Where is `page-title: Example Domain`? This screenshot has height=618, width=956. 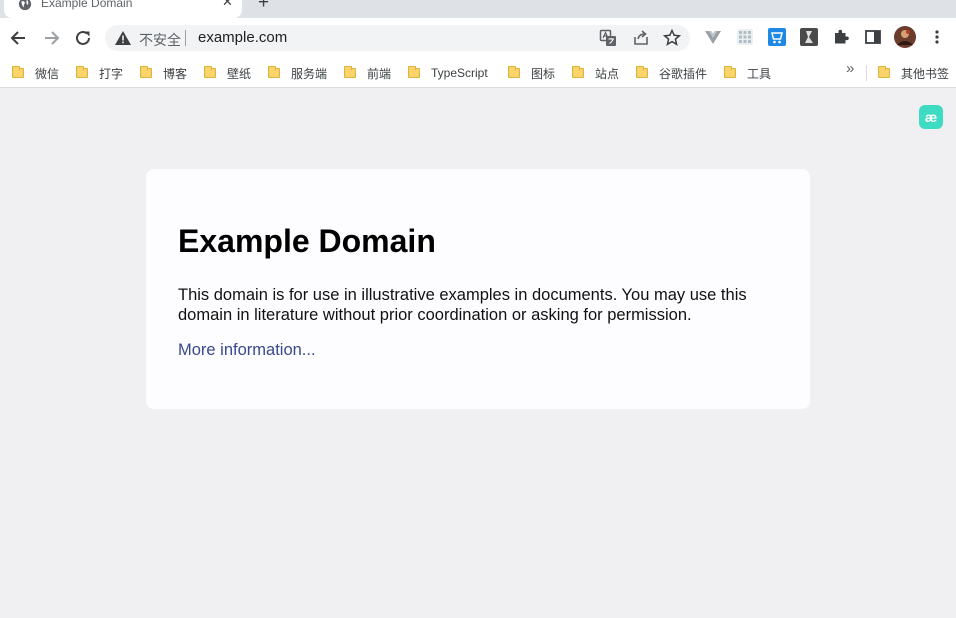 page-title: Example Domain is located at coordinates (307, 241).